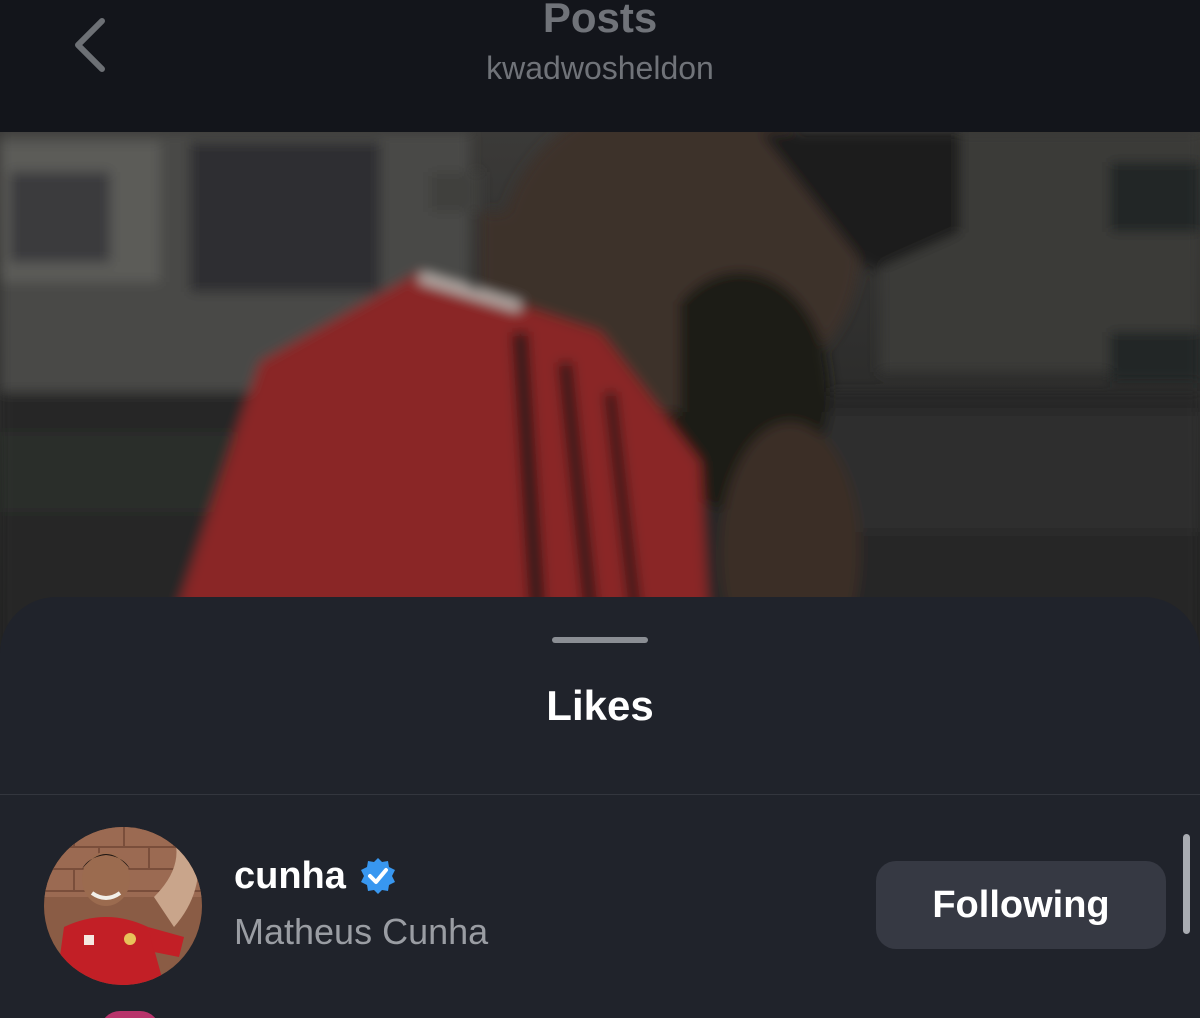 The height and width of the screenshot is (1018, 1200). I want to click on verified-badge-icon, so click(378, 876).